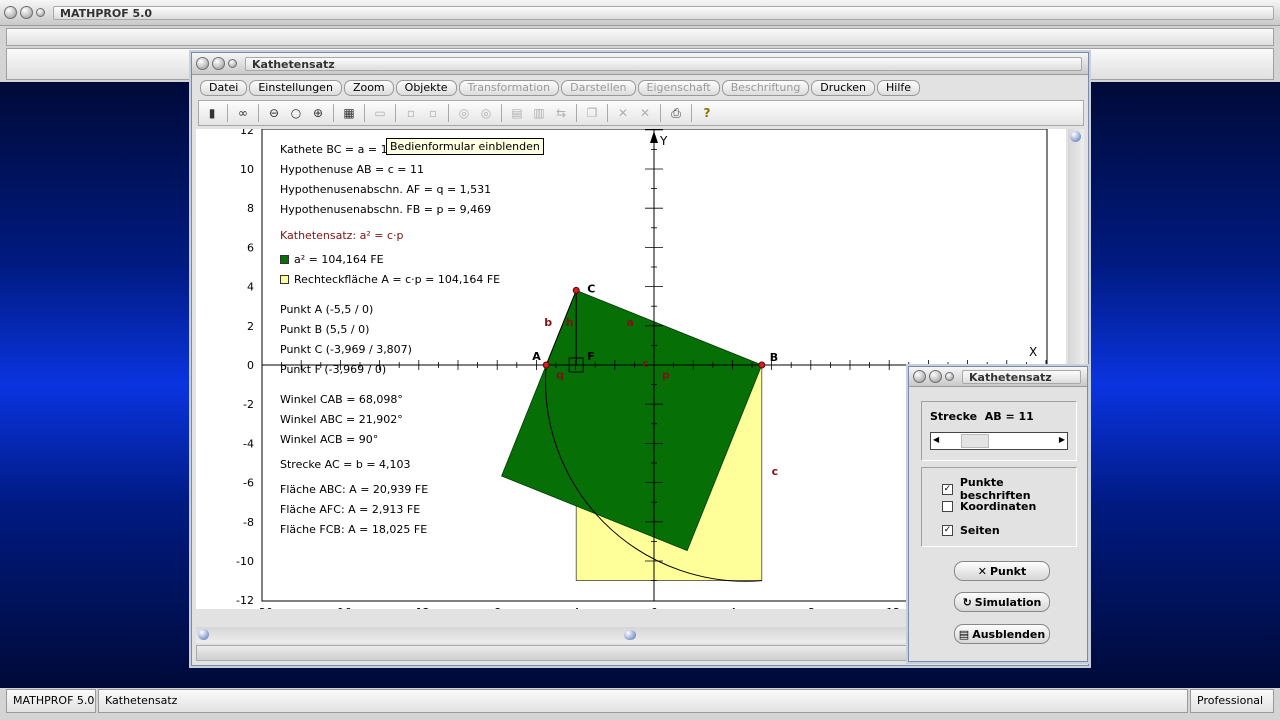  I want to click on simulation-button: ↻ Simulation, so click(1002, 602).